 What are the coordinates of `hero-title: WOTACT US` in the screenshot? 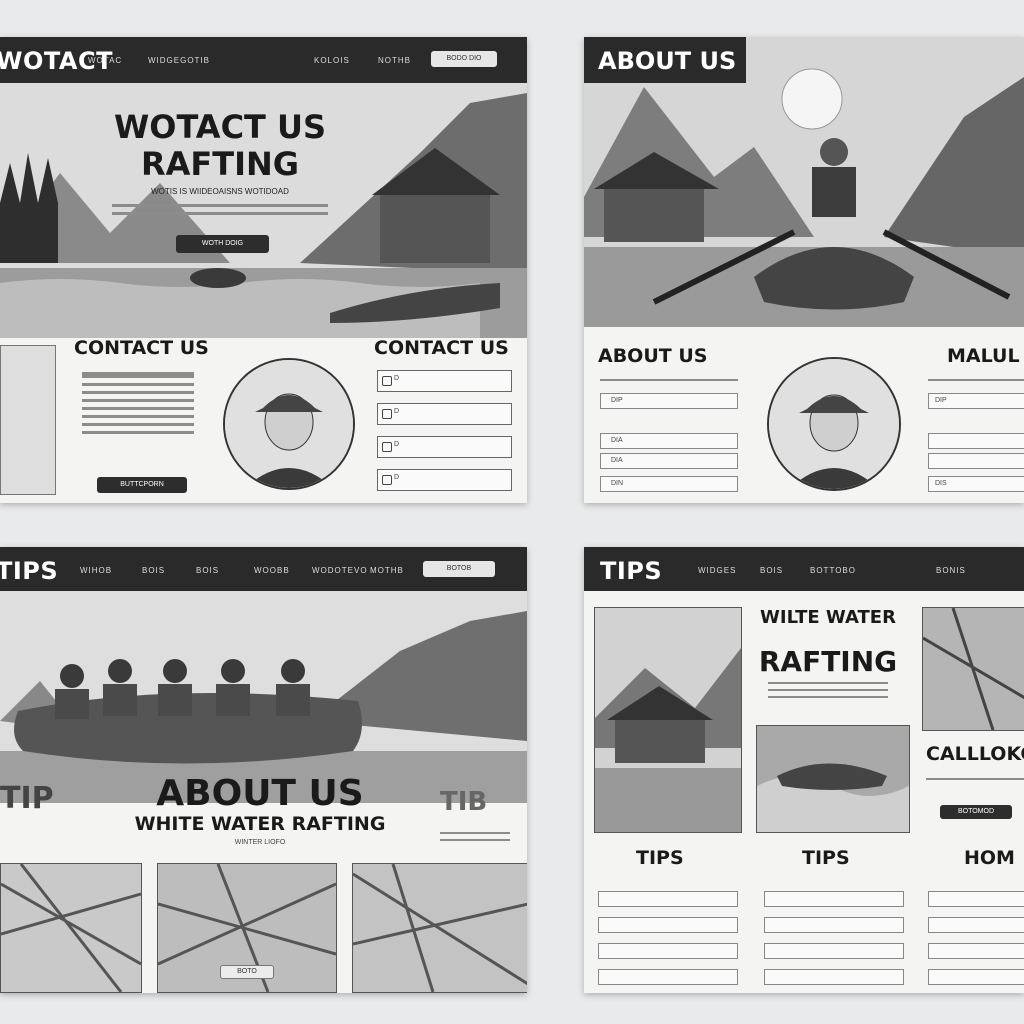 It's located at (220, 127).